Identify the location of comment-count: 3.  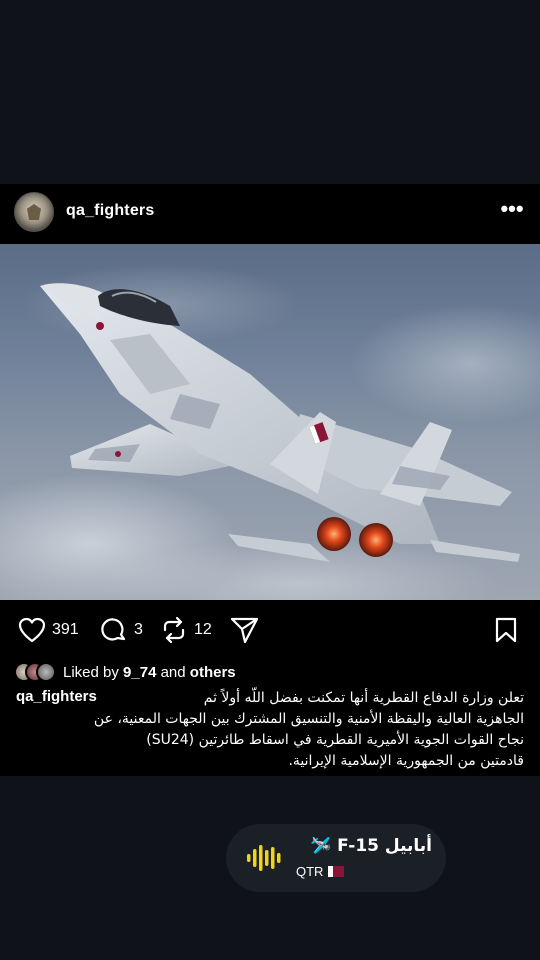
(138, 629).